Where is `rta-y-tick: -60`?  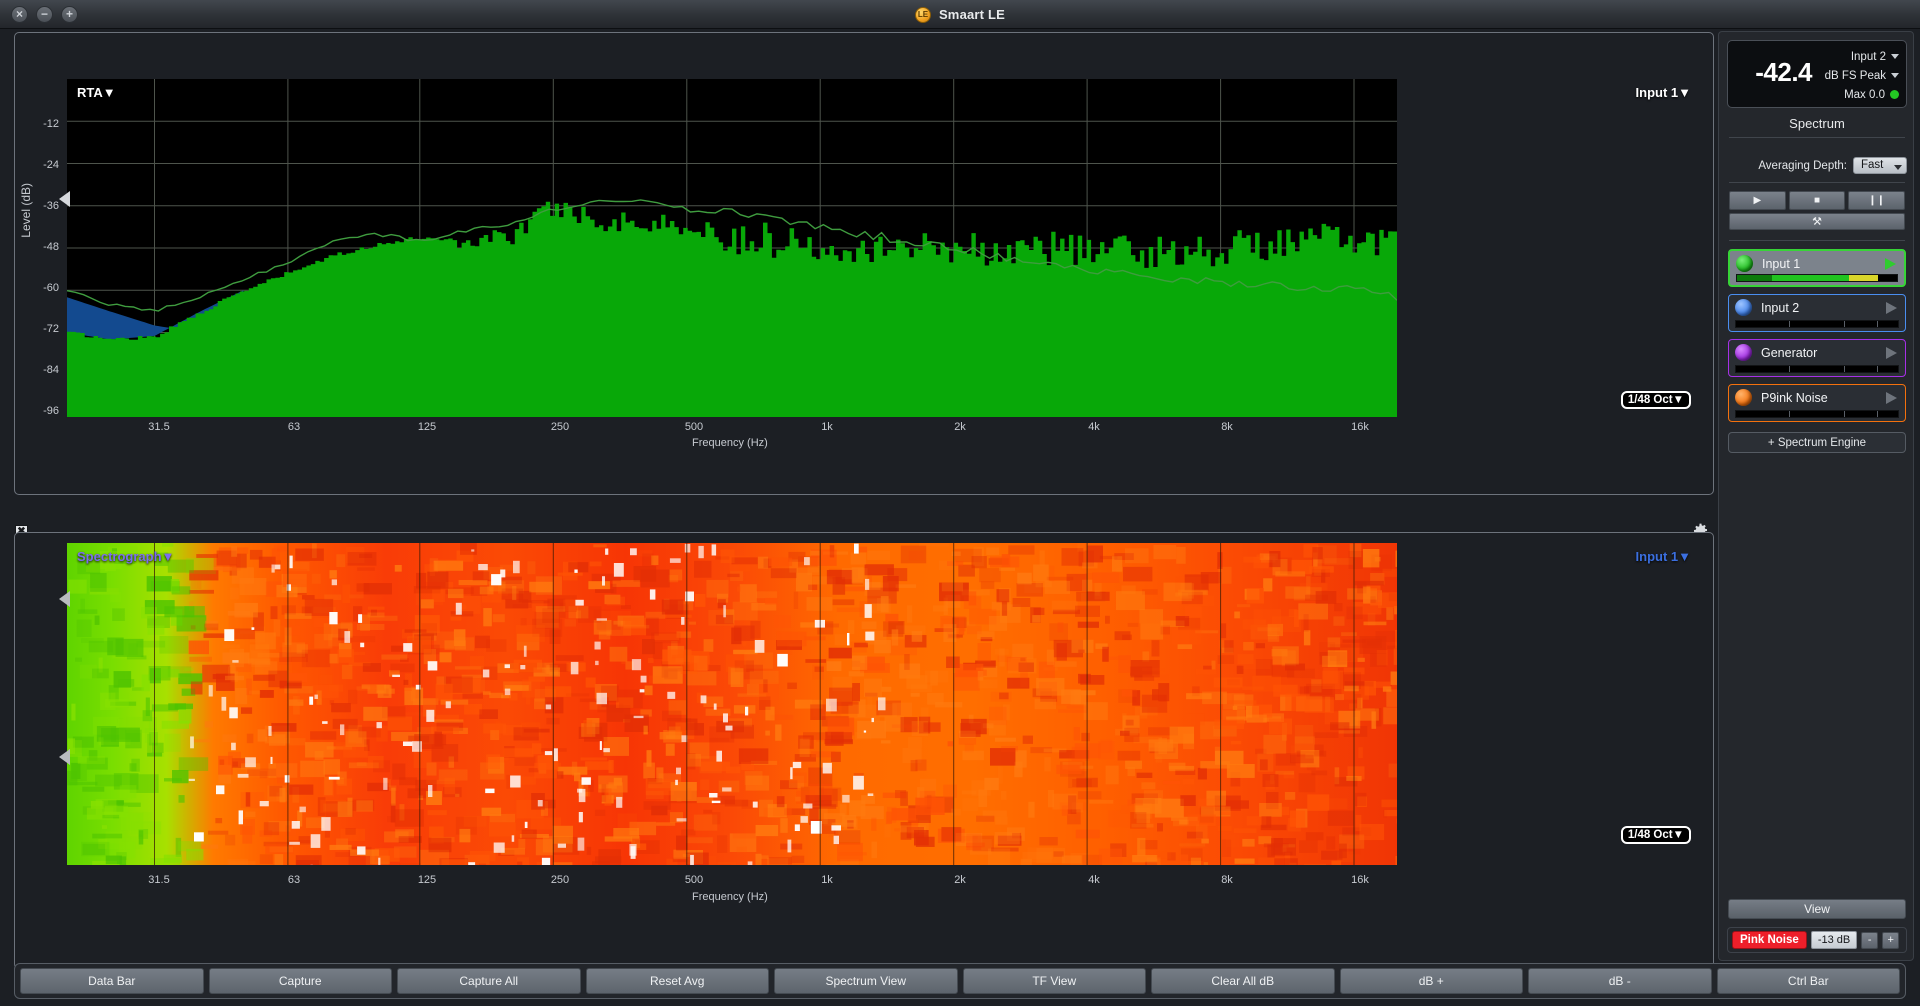
rta-y-tick: -60 is located at coordinates (51, 288).